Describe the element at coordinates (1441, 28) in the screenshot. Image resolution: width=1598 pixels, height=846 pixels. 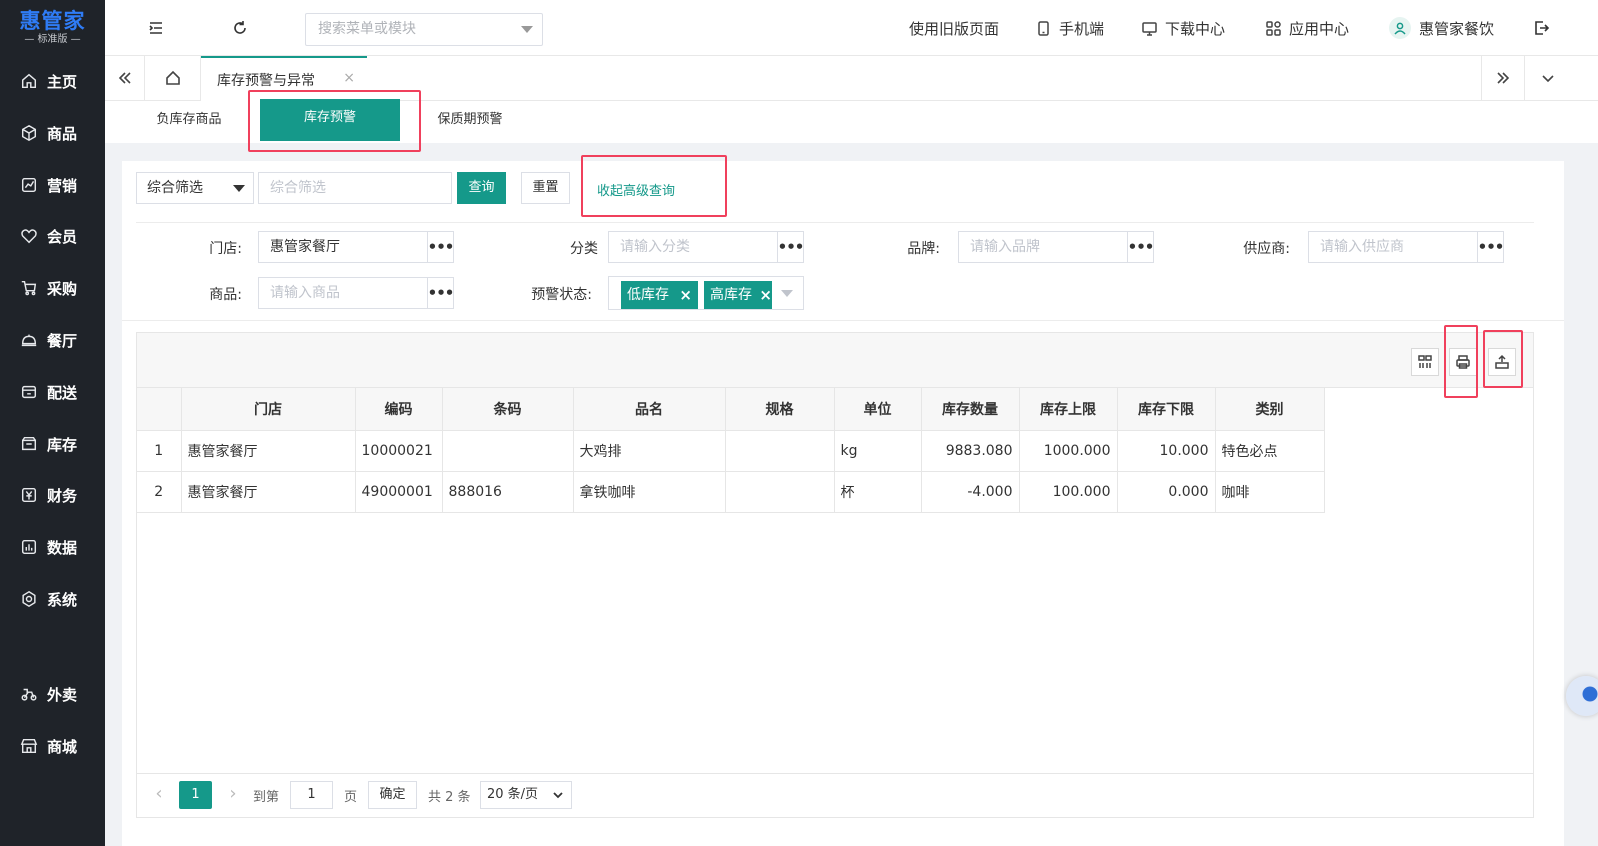
I see `user-menu: 惠管家餐饮` at that location.